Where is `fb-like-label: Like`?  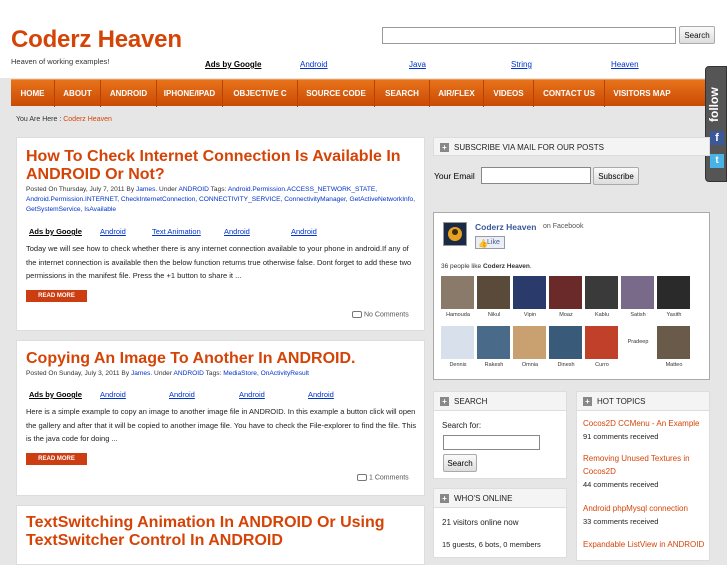
fb-like-label: Like is located at coordinates (493, 242).